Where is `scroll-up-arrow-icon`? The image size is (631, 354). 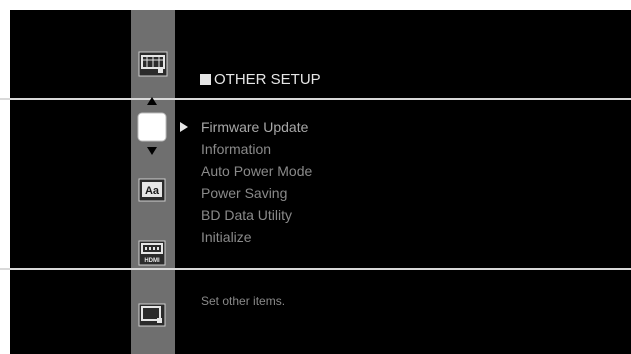 scroll-up-arrow-icon is located at coordinates (152, 101).